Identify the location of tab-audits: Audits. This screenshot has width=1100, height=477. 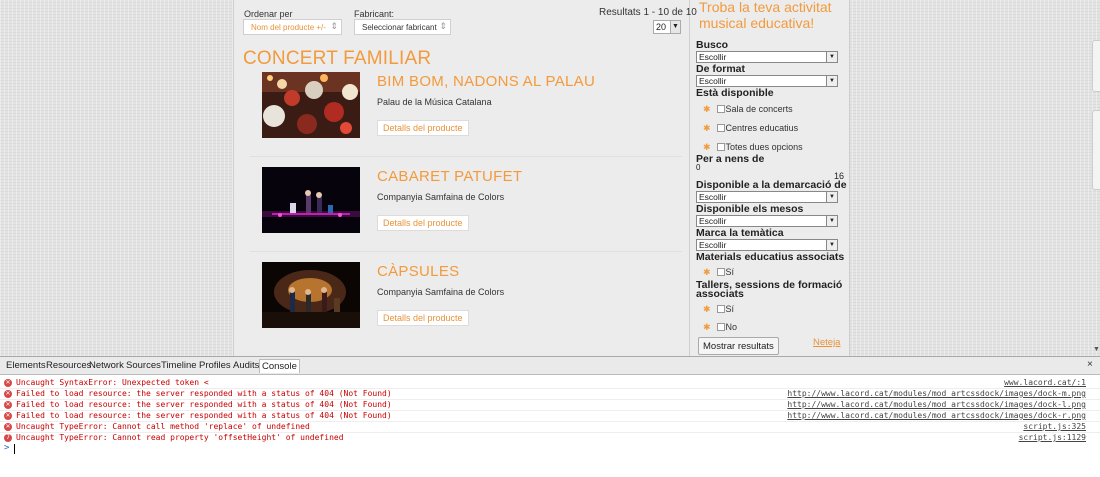
(246, 365).